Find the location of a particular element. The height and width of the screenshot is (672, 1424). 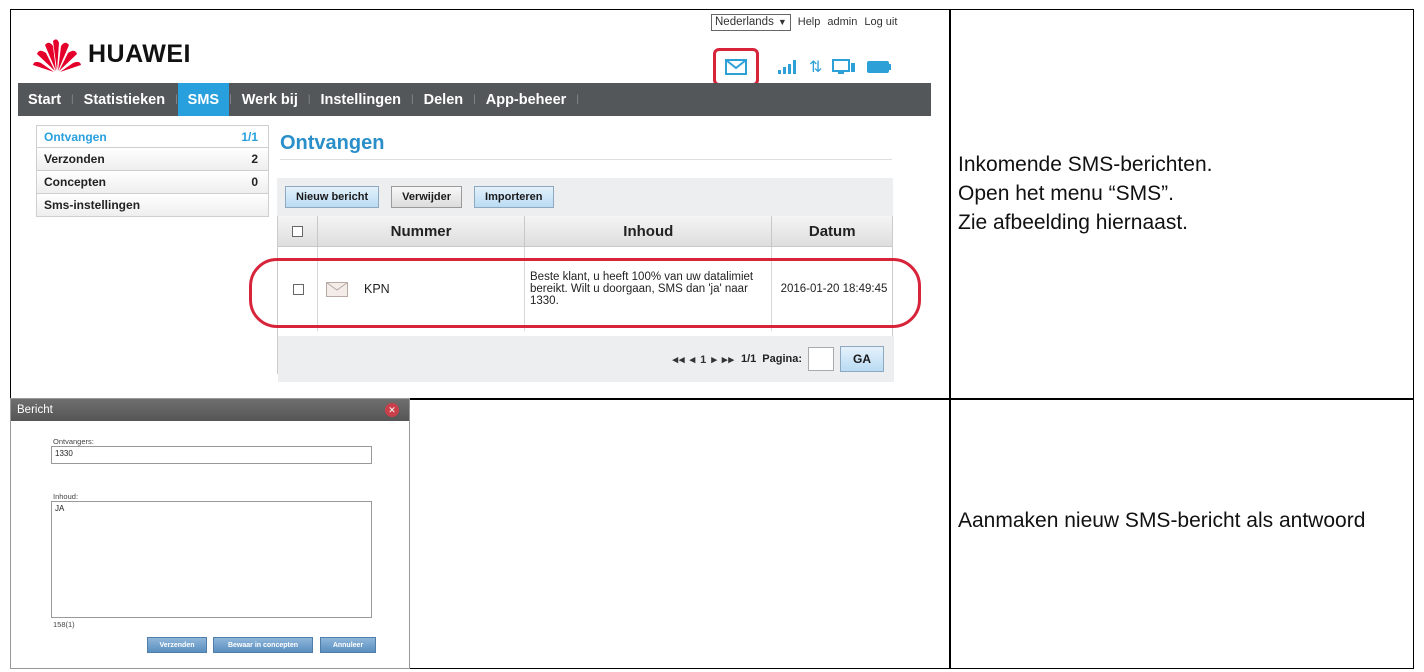

sidebar-item-ontvangen: Ontvangen 1/1 is located at coordinates (152, 136).